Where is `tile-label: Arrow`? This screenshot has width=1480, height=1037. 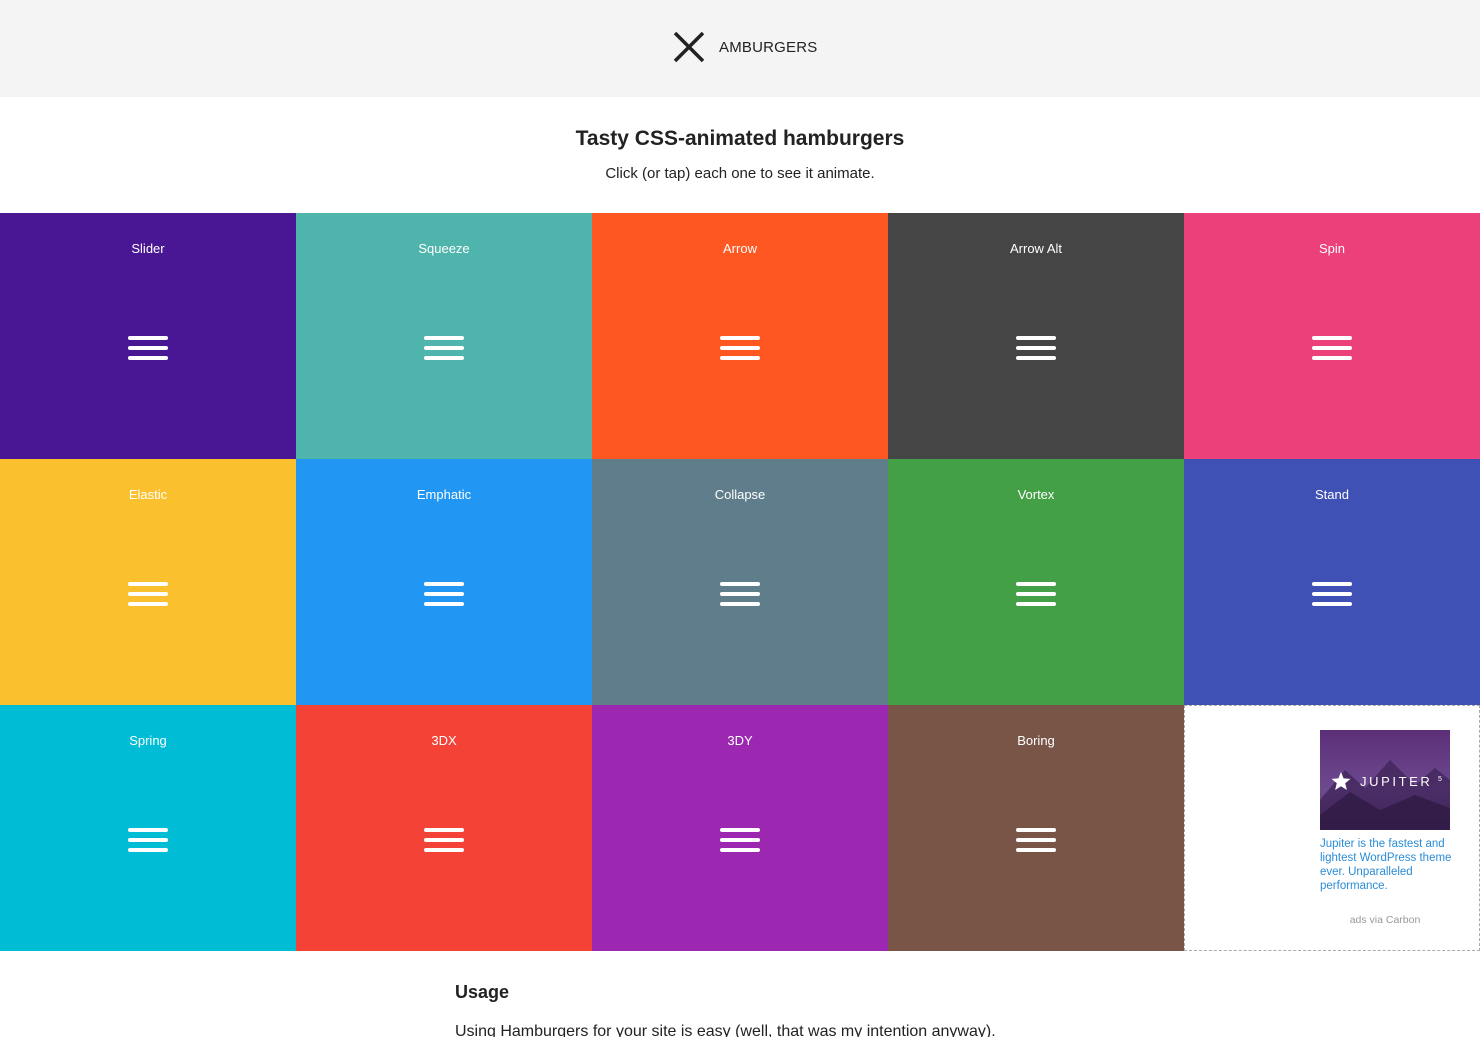
tile-label: Arrow is located at coordinates (740, 248).